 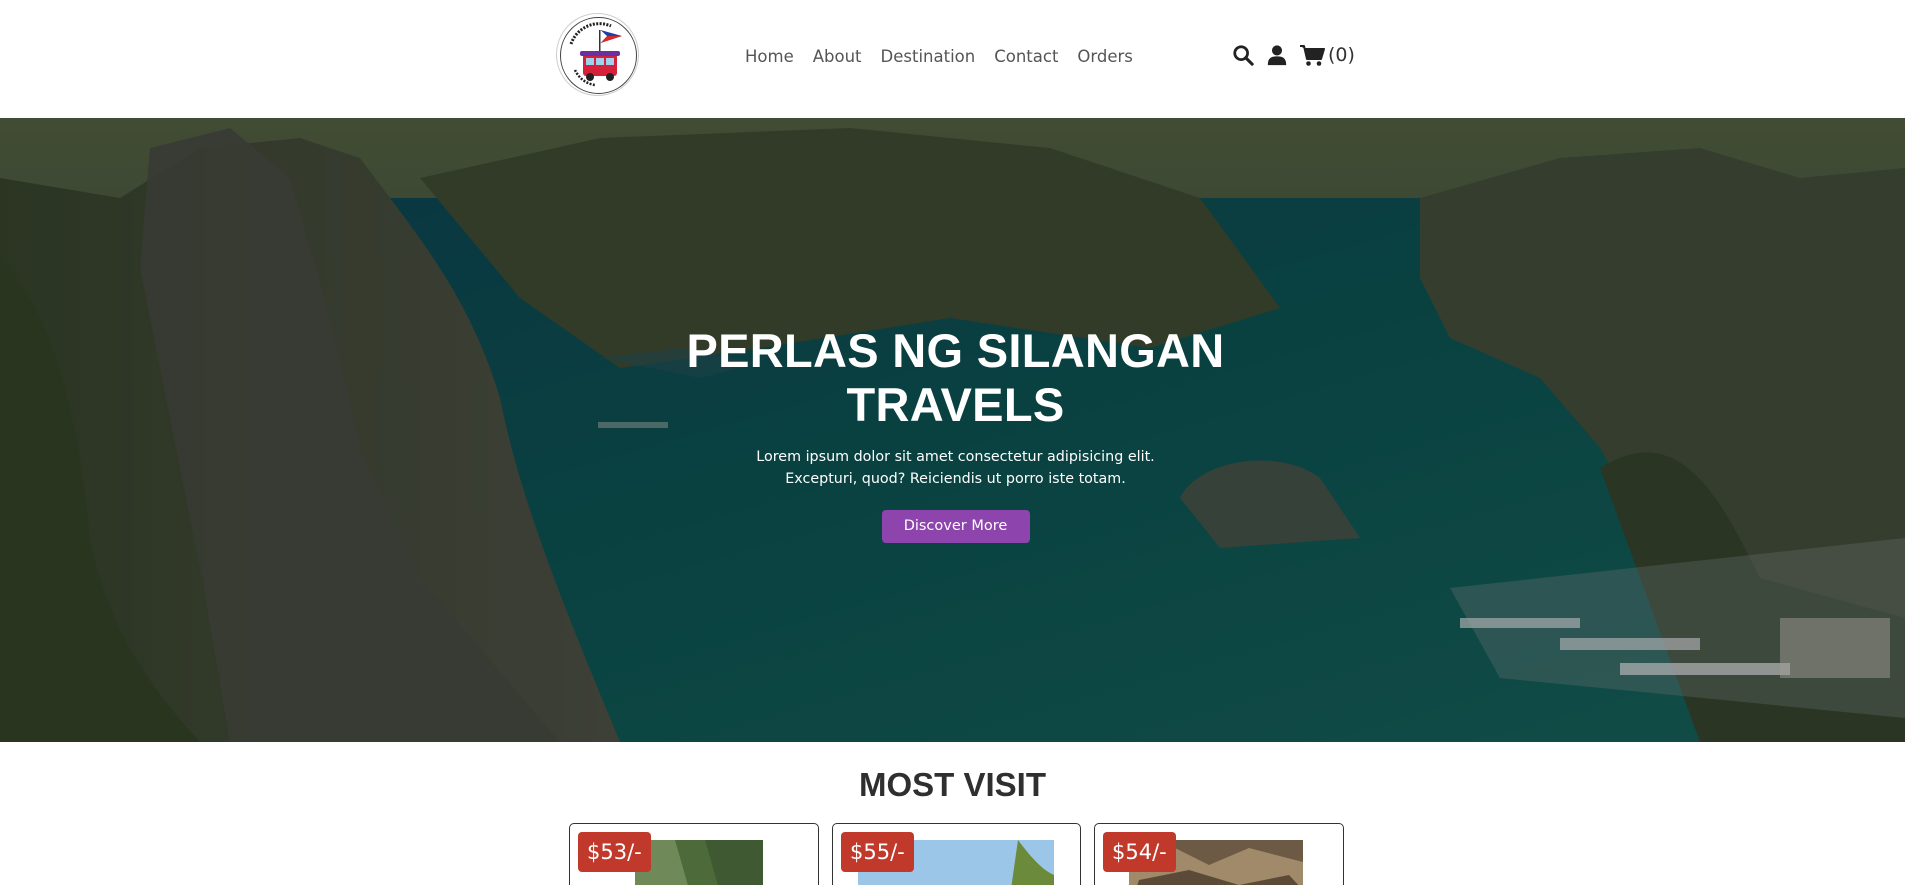 I want to click on nav-orders: Orders, so click(x=1105, y=56).